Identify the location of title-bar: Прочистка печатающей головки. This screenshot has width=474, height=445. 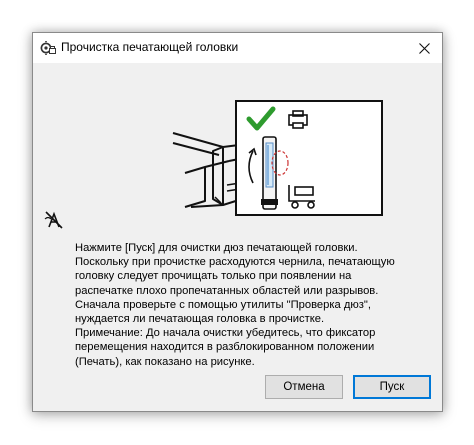
(237, 48).